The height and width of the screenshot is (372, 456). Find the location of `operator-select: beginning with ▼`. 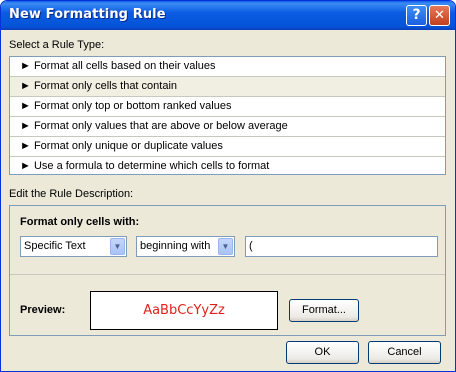

operator-select: beginning with ▼ is located at coordinates (185, 246).